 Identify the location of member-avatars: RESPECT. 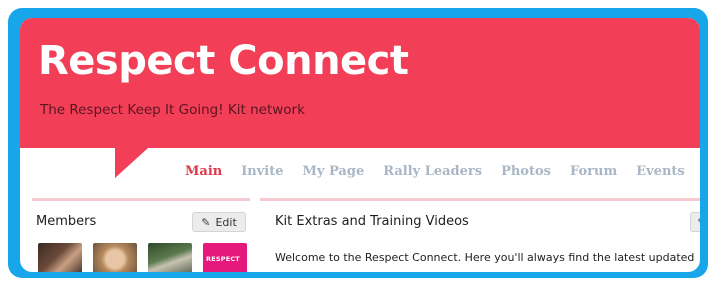
(142, 257).